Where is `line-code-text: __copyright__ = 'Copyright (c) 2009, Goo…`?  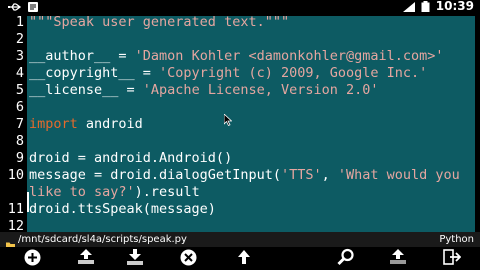
line-code-text: __copyright__ = 'Copyright (c) 2009, Goo… is located at coordinates (228, 73).